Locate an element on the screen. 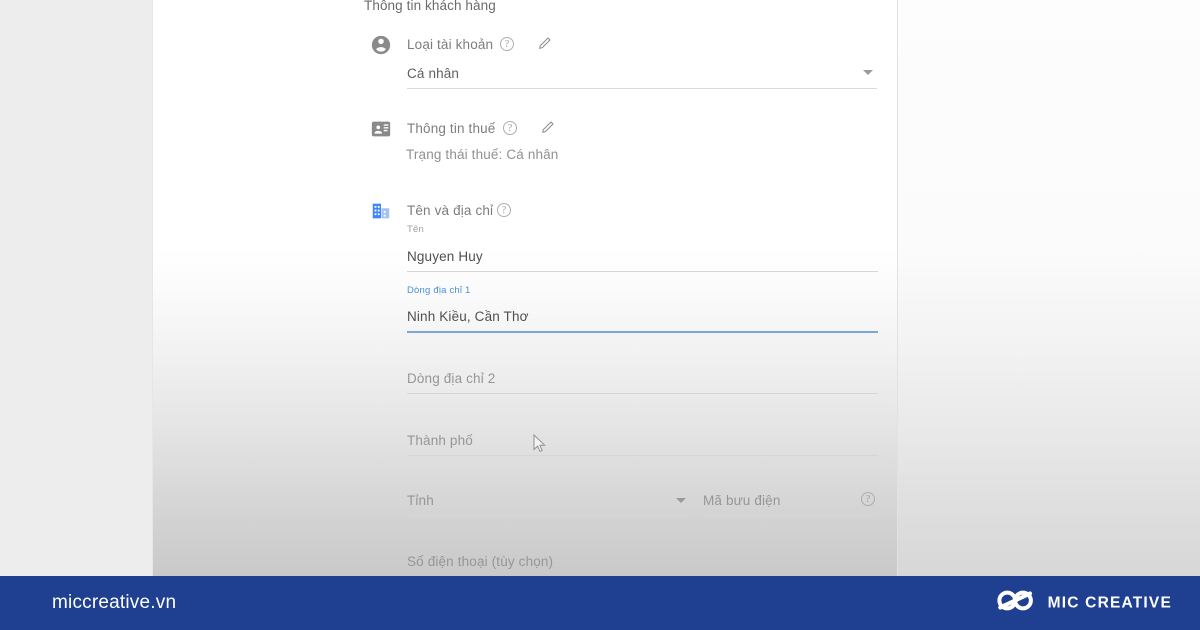 The image size is (1200, 630). account-type-chevron-down-icon is located at coordinates (868, 72).